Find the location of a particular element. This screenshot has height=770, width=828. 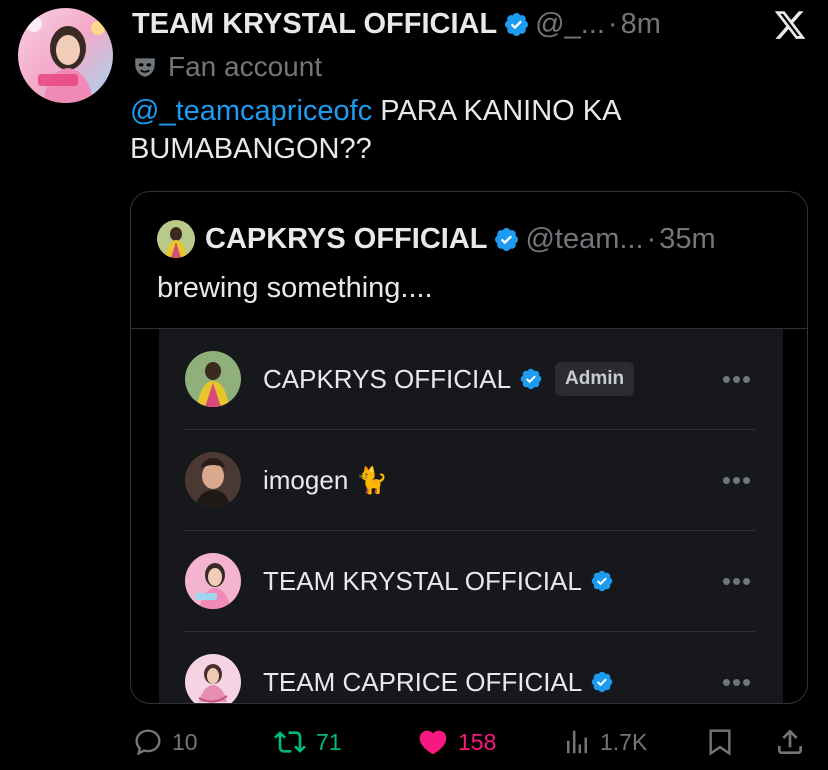

member-name-wrap: imogen 🐈 is located at coordinates (325, 480).